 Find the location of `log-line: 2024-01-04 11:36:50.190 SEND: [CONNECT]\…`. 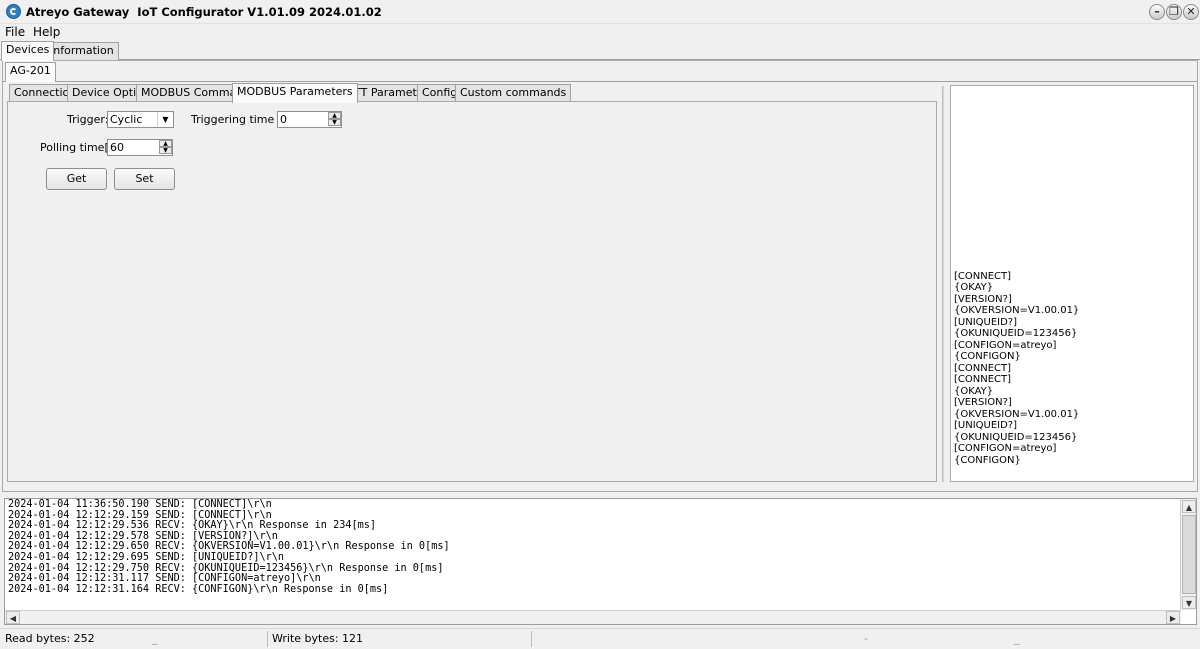

log-line: 2024-01-04 11:36:50.190 SEND: [CONNECT]\… is located at coordinates (140, 504).